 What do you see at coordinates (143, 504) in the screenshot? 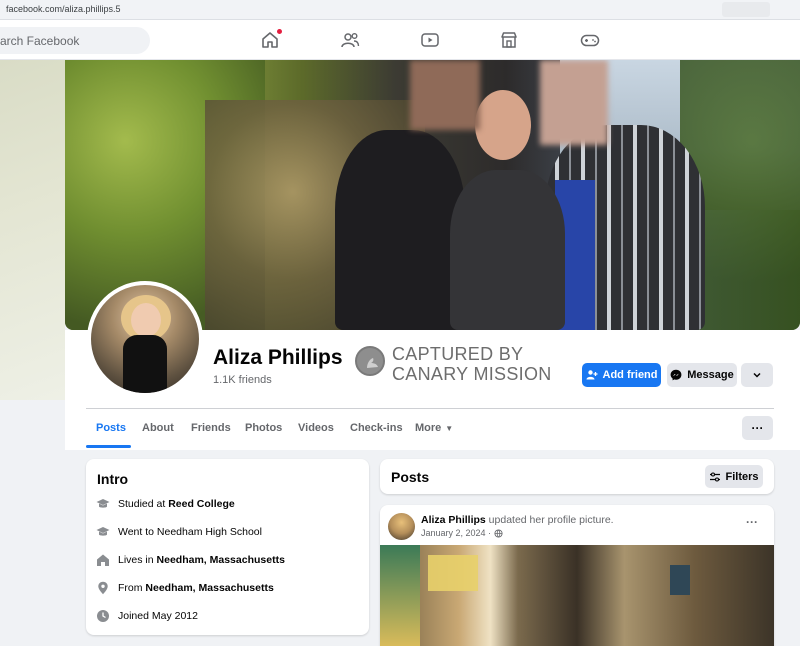
I see `intro-text: Studied at` at bounding box center [143, 504].